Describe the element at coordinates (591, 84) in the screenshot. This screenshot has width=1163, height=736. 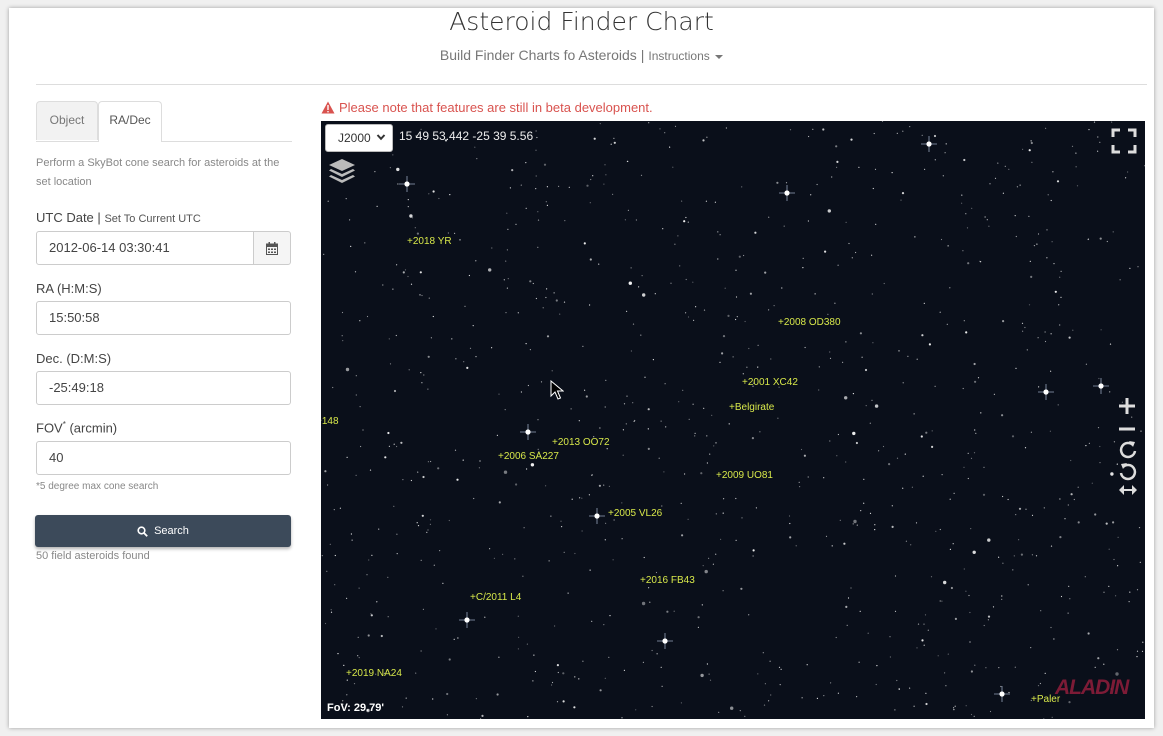
I see `header-divider` at that location.